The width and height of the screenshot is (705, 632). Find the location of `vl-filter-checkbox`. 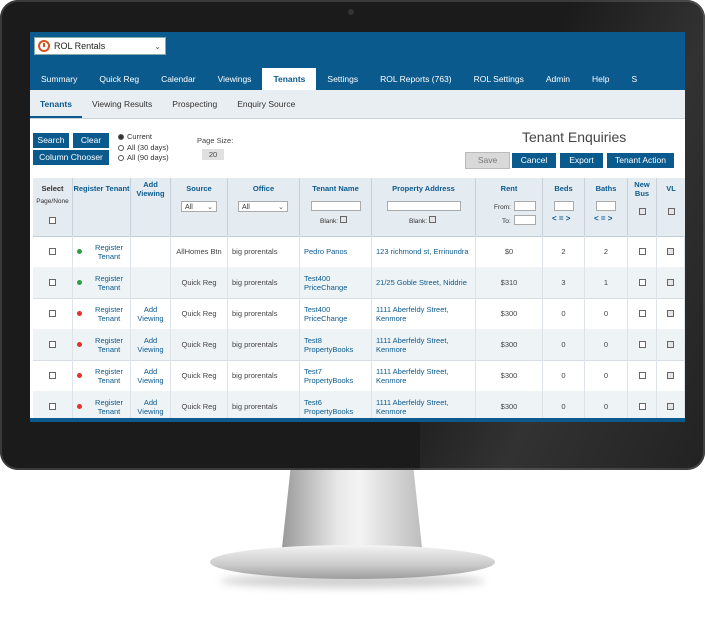

vl-filter-checkbox is located at coordinates (671, 211).